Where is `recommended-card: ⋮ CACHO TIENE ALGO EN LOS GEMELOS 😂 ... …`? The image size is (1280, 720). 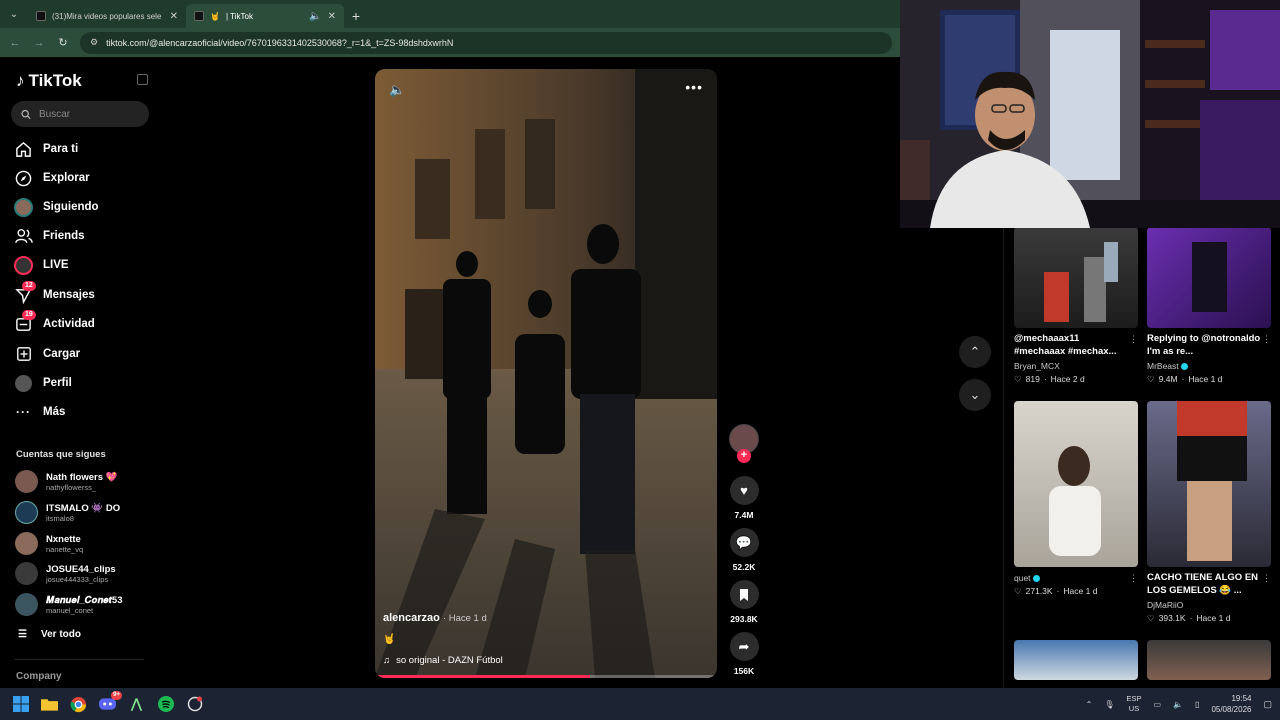
recommended-card: ⋮ CACHO TIENE ALGO EN LOS GEMELOS 😂 ... … is located at coordinates (1209, 512).